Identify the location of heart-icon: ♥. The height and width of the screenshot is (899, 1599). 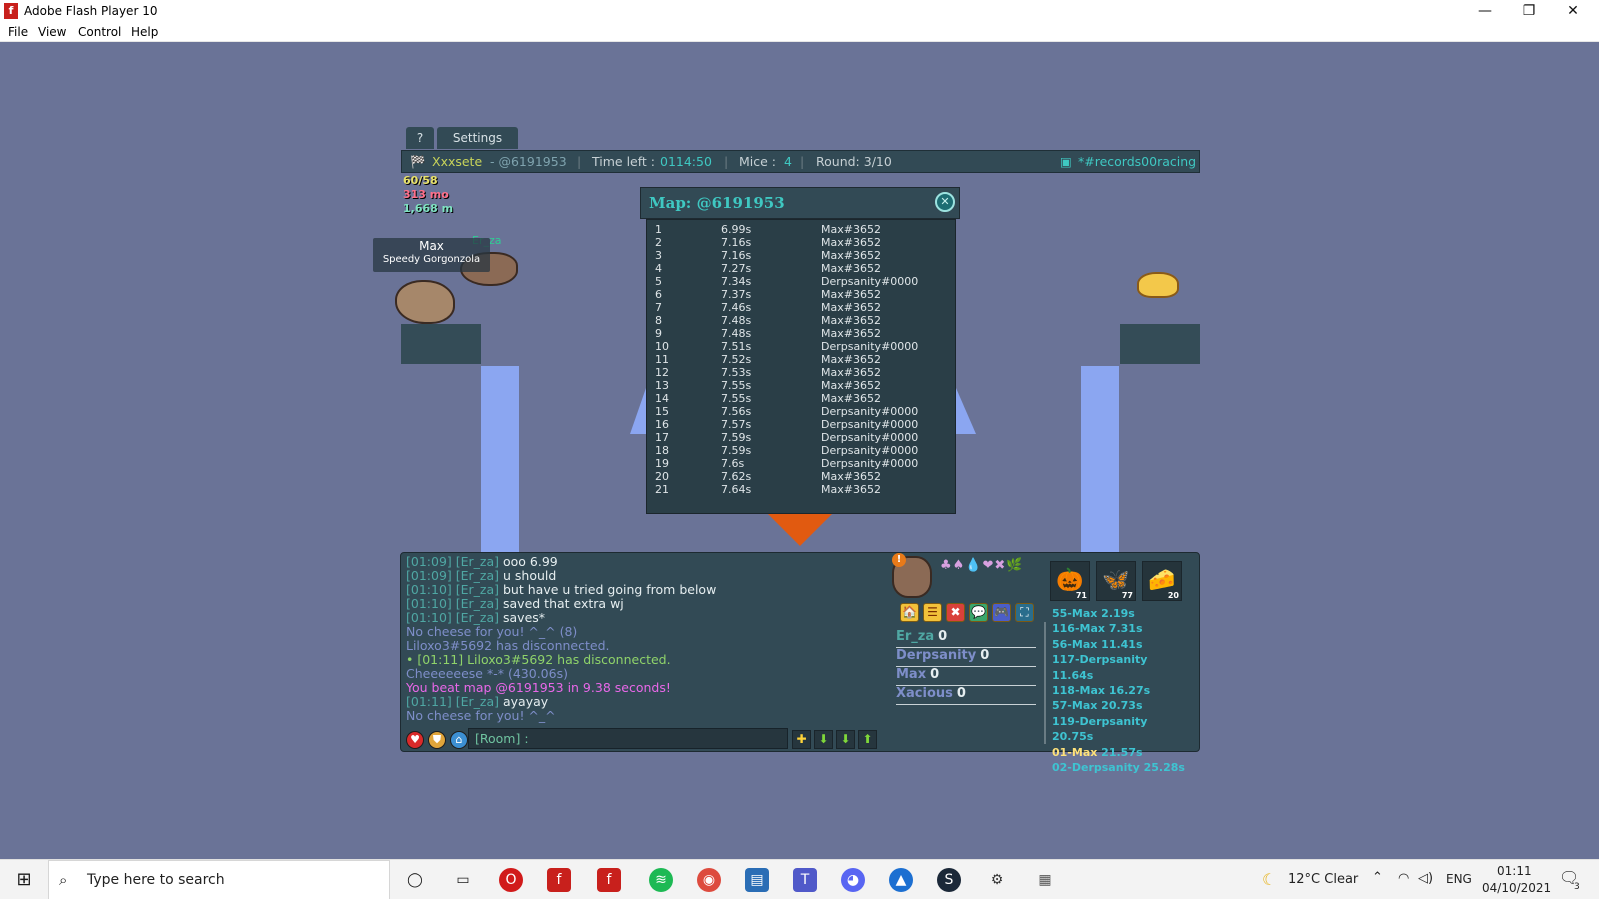
(415, 740).